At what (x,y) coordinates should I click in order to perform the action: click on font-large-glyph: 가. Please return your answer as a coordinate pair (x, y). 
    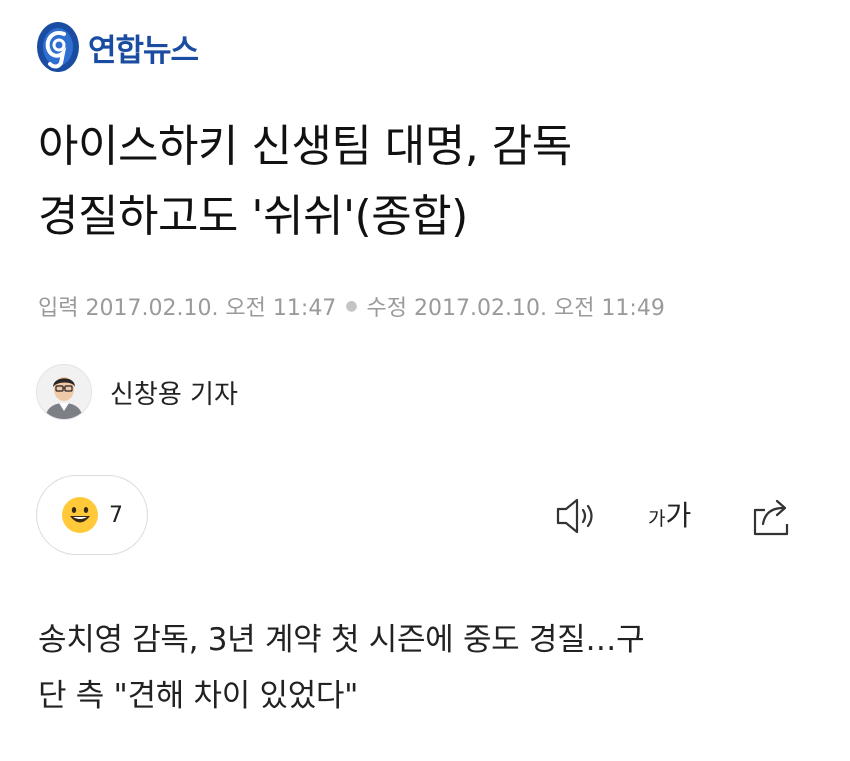
    Looking at the image, I should click on (678, 515).